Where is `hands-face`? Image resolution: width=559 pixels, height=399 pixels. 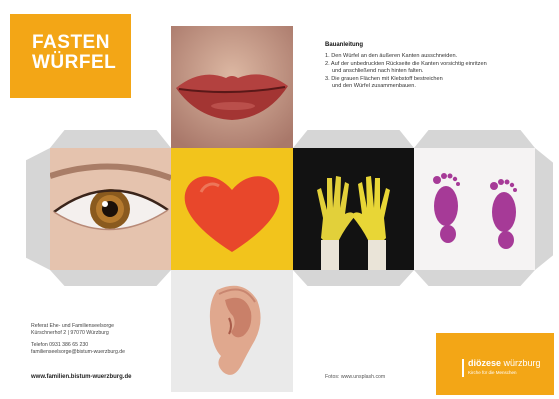
hands-face is located at coordinates (353, 209).